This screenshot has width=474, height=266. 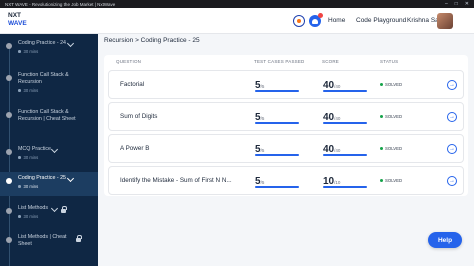 I want to click on help-button: Help, so click(x=445, y=240).